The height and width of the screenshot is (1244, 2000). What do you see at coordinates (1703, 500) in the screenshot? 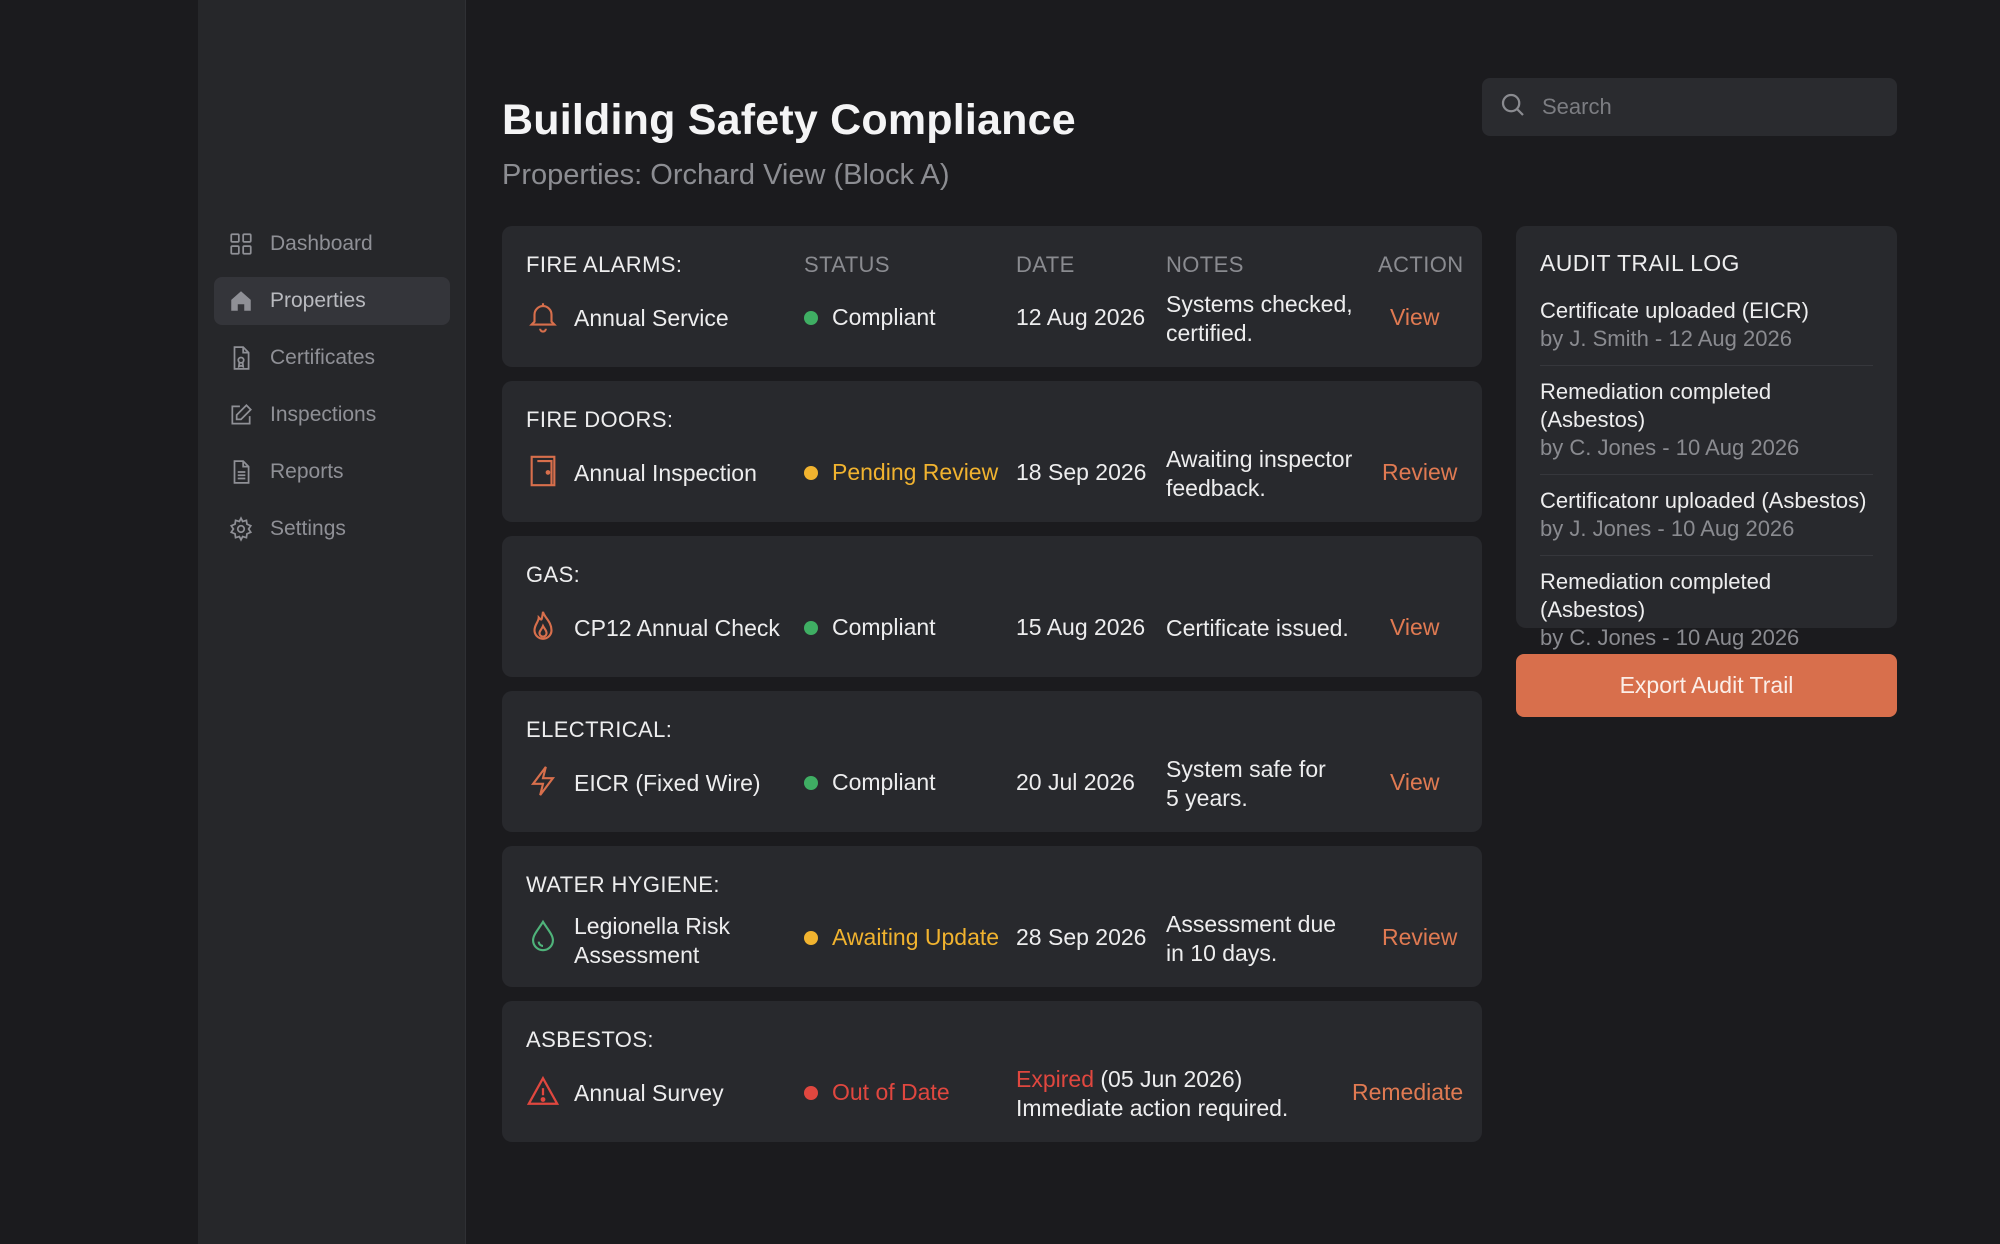
I see `audit-event: Certificatonr uploaded (Asbestos)` at bounding box center [1703, 500].